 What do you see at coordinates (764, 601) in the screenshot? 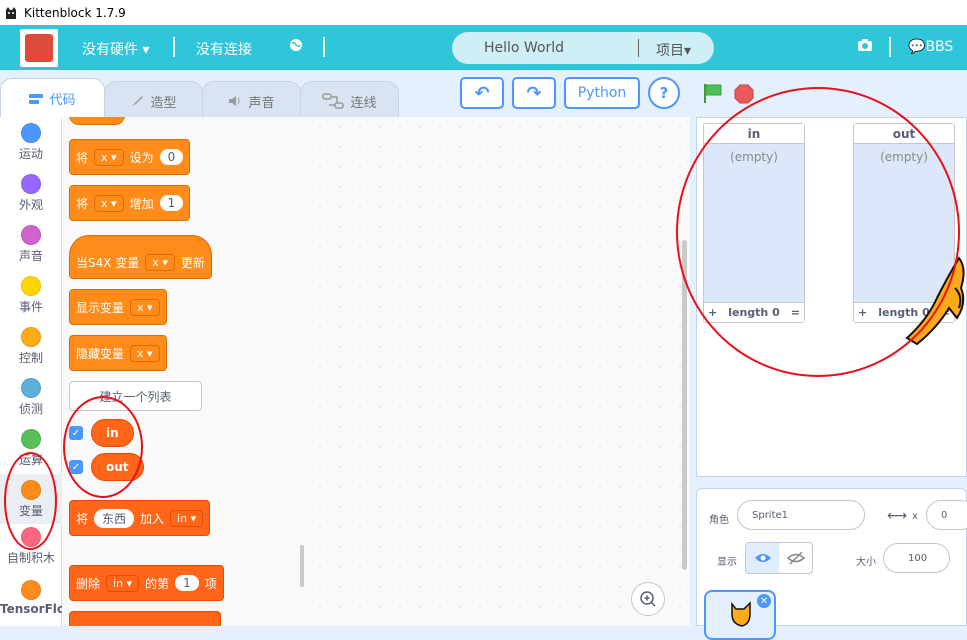
I see `delete-sprite-button: ✕` at bounding box center [764, 601].